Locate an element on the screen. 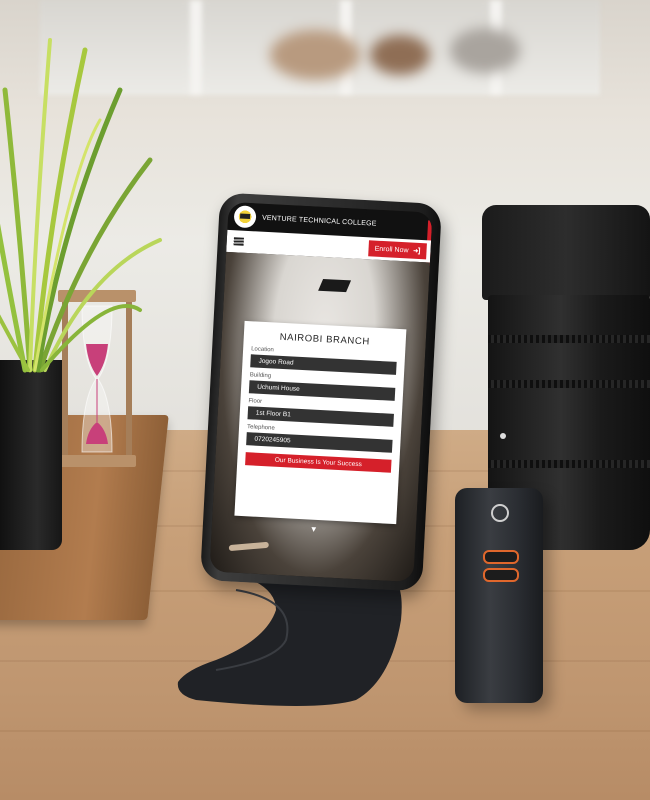 The height and width of the screenshot is (800, 650). enroll-now-button: Enroll Now is located at coordinates (397, 250).